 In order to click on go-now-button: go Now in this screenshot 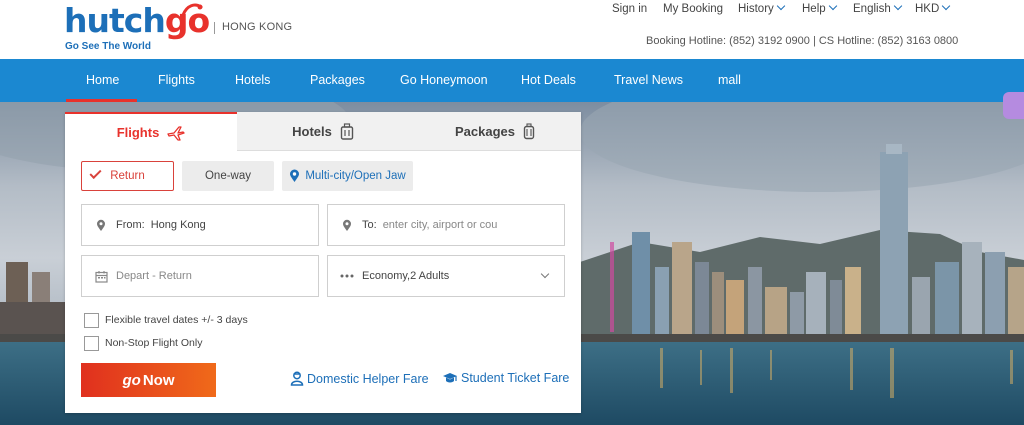, I will do `click(148, 380)`.